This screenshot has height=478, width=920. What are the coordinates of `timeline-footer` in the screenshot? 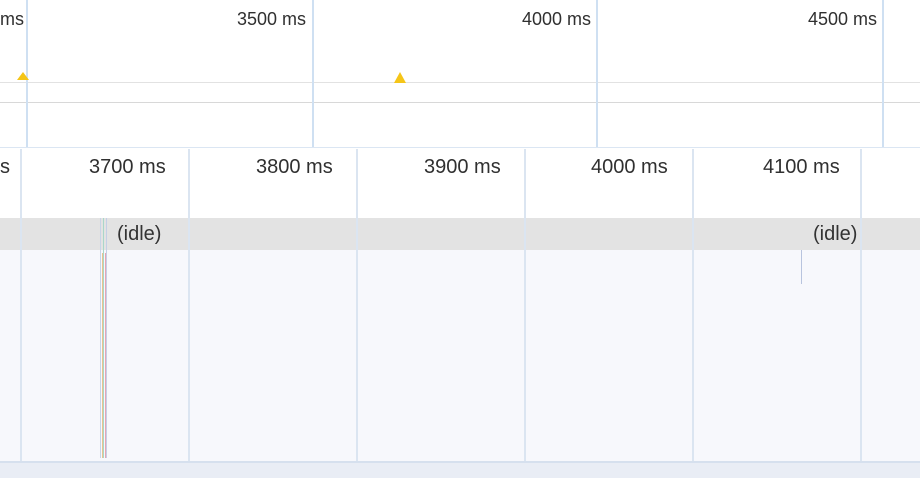 It's located at (460, 469).